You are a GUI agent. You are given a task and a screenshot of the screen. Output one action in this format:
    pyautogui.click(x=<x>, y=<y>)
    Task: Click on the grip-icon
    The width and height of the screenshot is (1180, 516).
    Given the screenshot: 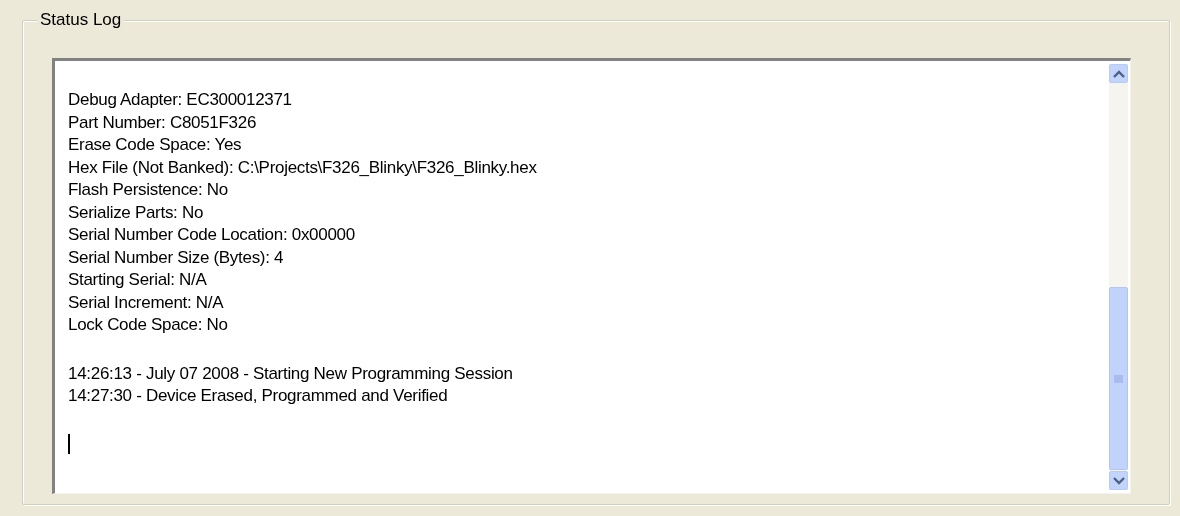 What is the action you would take?
    pyautogui.click(x=1118, y=378)
    